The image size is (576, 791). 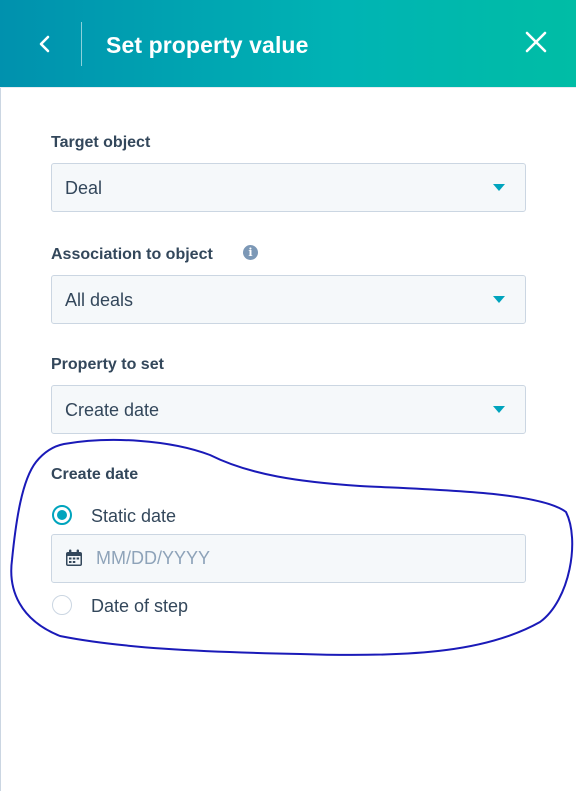 I want to click on close-icon, so click(x=536, y=42).